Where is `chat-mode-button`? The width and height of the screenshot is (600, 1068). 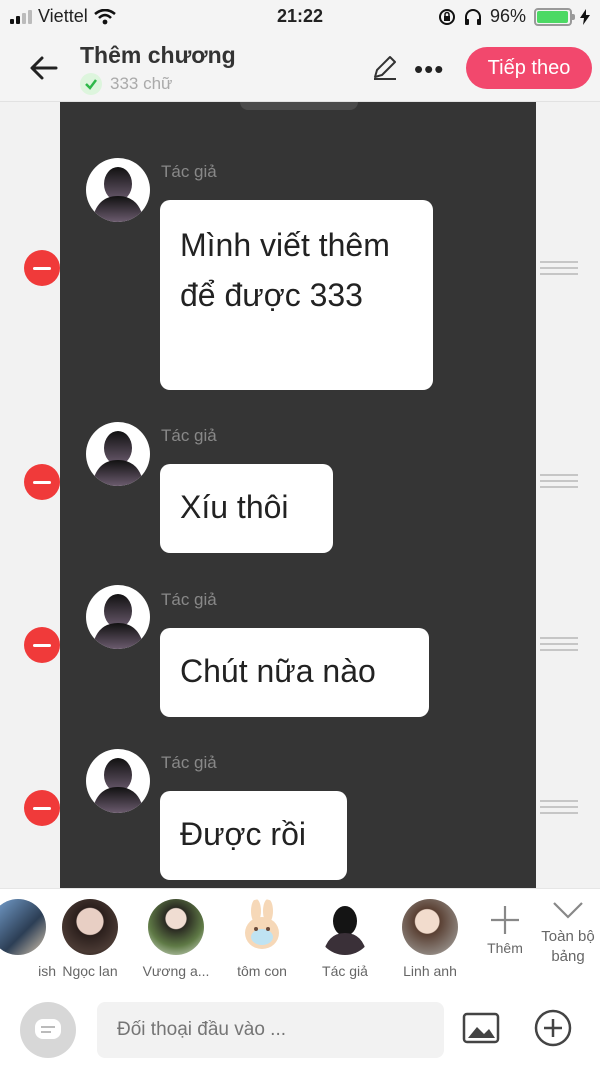
chat-mode-button is located at coordinates (48, 1030).